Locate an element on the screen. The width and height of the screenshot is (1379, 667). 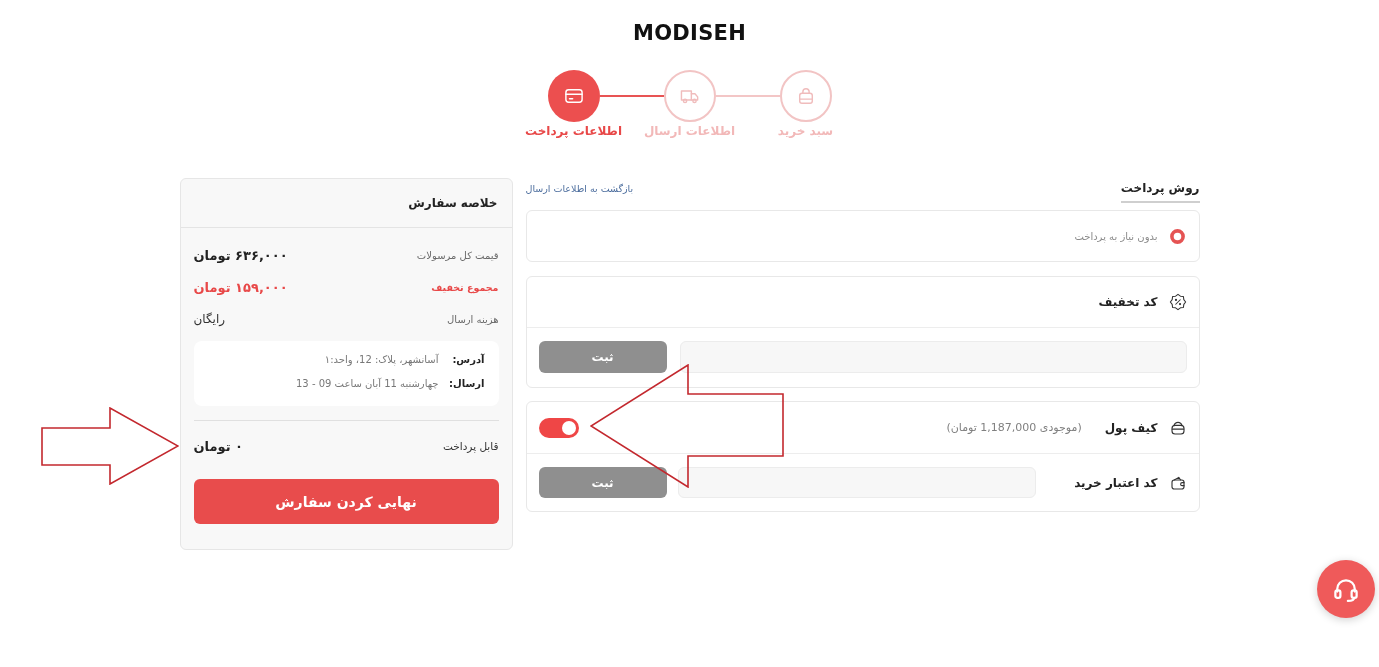
detail-value: چهارشنبه 11 آبان ساعت 09 - 13 is located at coordinates (367, 383).